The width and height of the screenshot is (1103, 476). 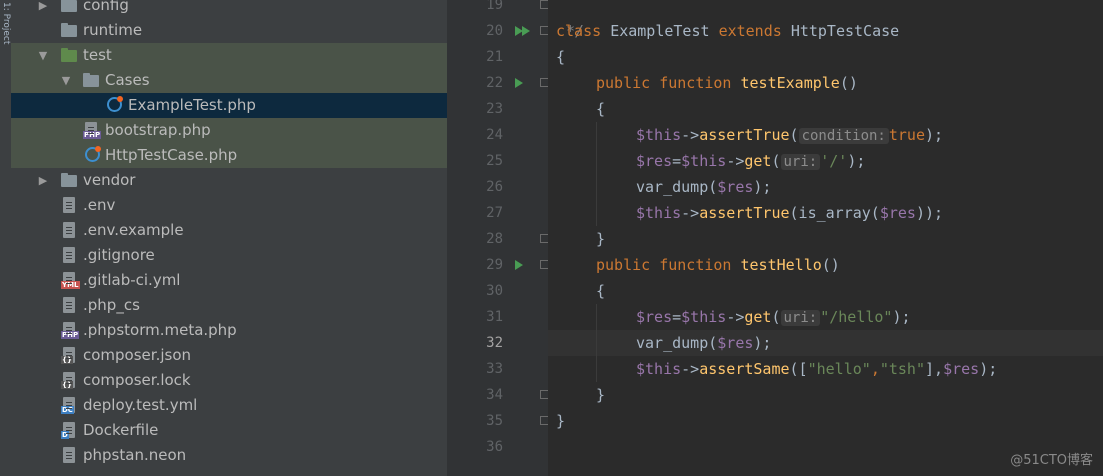 What do you see at coordinates (834, 161) in the screenshot?
I see `string-literal: '/'` at bounding box center [834, 161].